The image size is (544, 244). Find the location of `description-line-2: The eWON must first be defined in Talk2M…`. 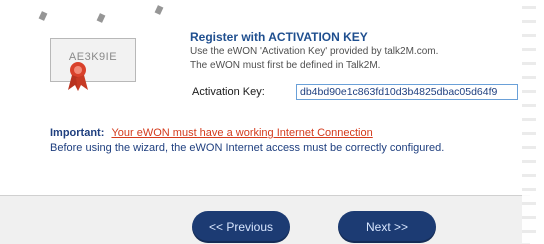

description-line-2: The eWON must first be defined in Talk2M… is located at coordinates (285, 65).